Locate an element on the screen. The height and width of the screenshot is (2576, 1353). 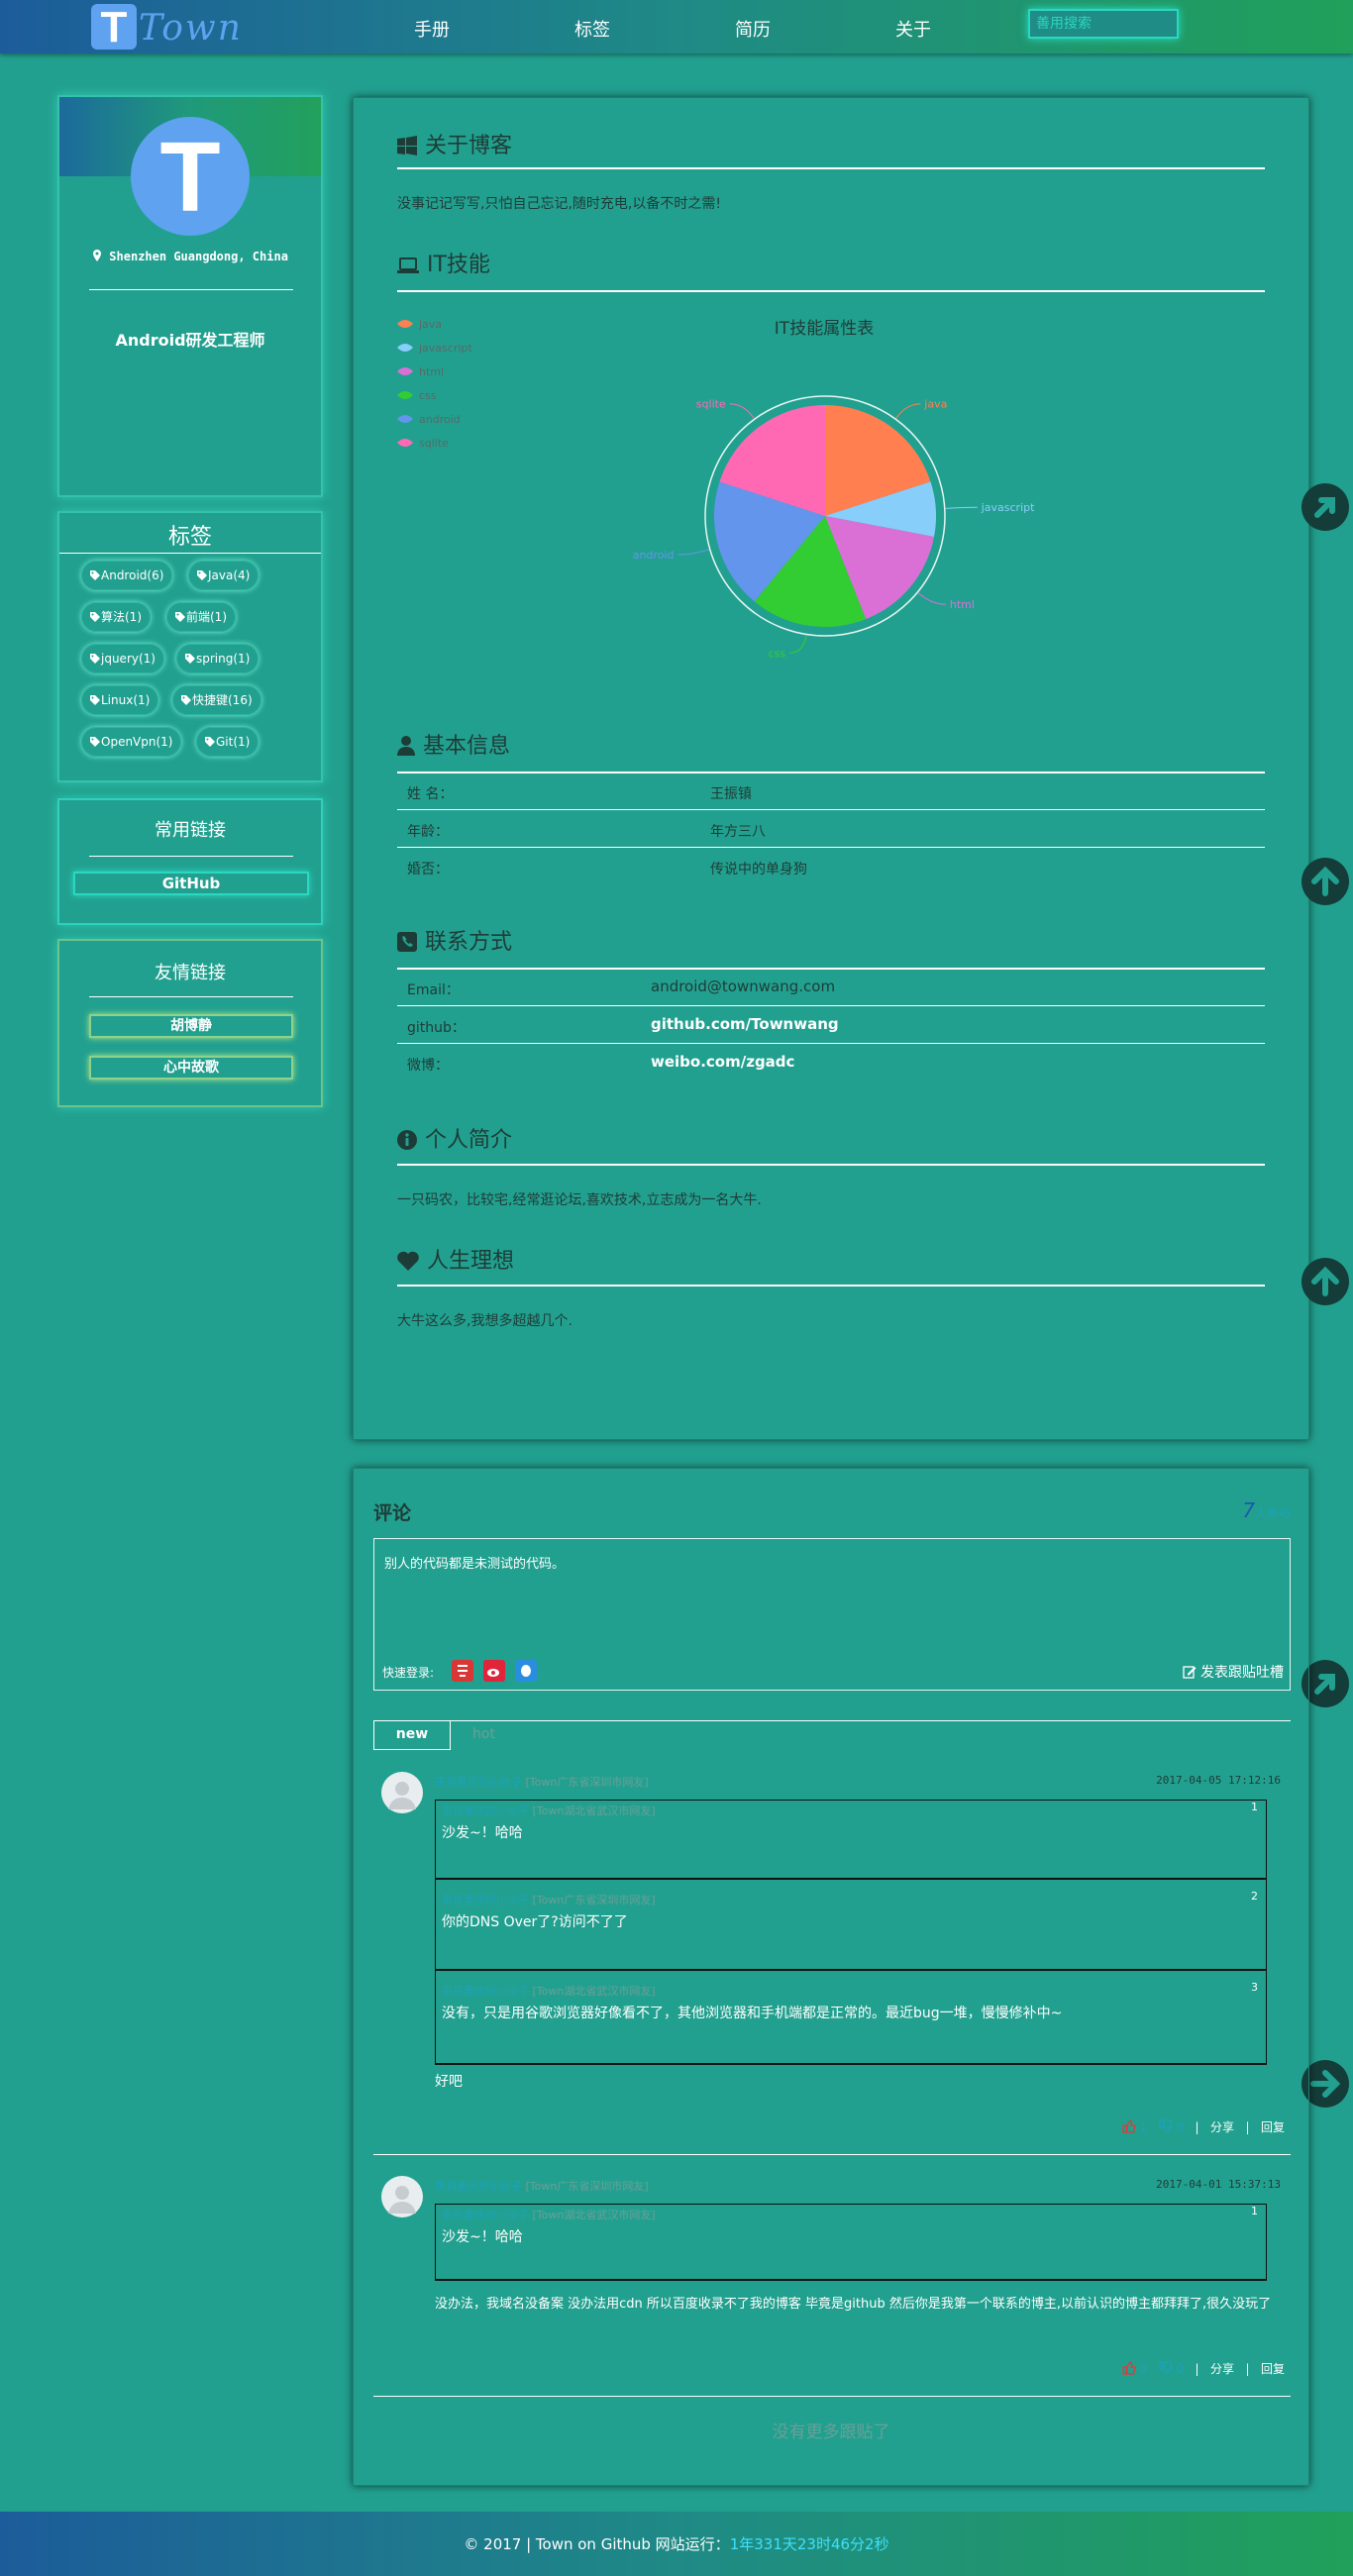
tag-label: 前端(1) is located at coordinates (206, 617).